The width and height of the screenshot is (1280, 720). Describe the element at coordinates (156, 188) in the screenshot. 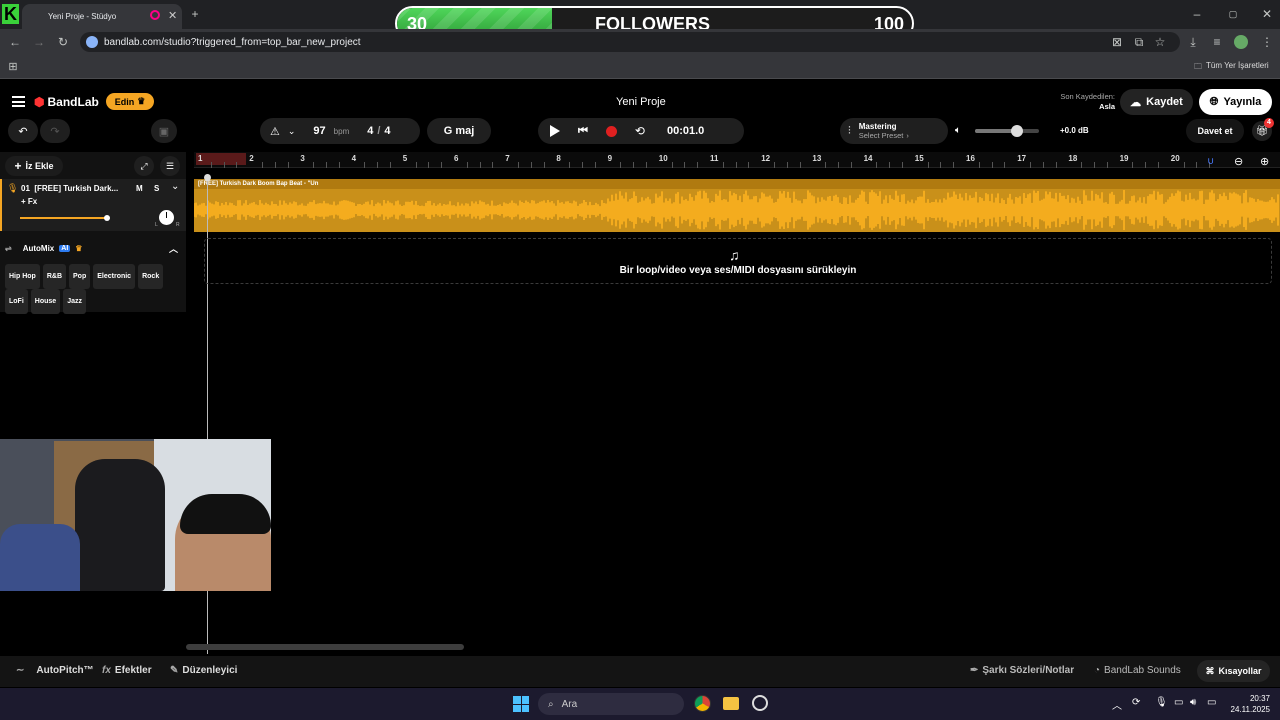

I see `solo-button: S` at that location.